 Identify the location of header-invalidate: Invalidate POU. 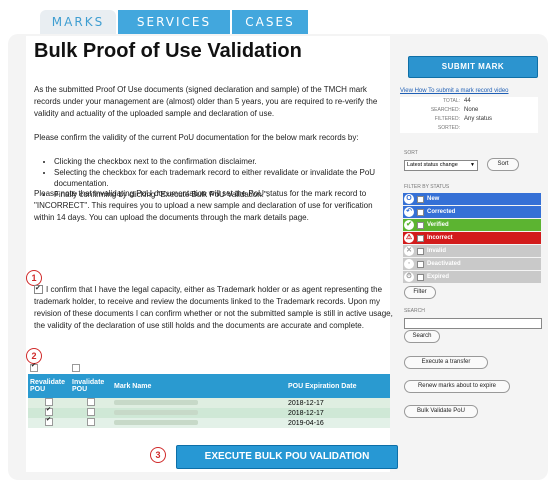
(91, 386).